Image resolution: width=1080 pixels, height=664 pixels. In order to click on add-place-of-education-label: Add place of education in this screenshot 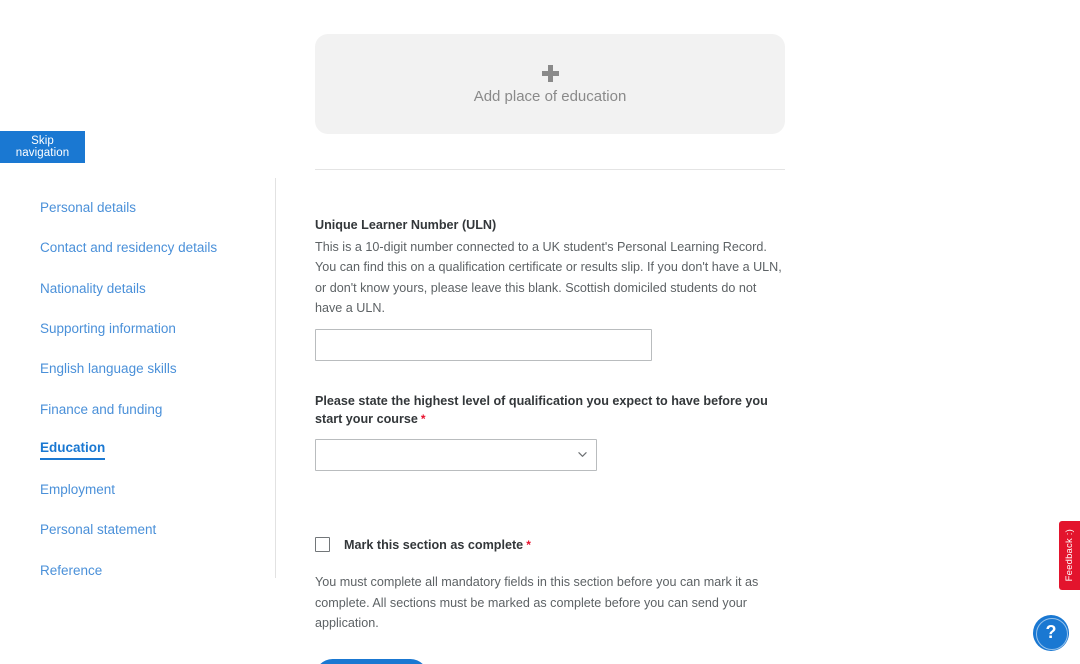, I will do `click(550, 96)`.